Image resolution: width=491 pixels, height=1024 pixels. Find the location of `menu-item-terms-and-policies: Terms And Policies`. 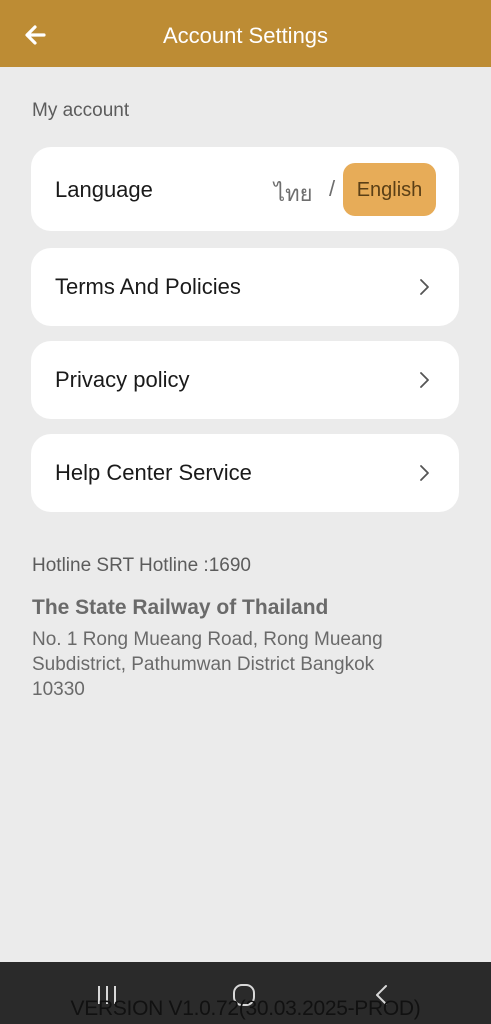

menu-item-terms-and-policies: Terms And Policies is located at coordinates (245, 287).